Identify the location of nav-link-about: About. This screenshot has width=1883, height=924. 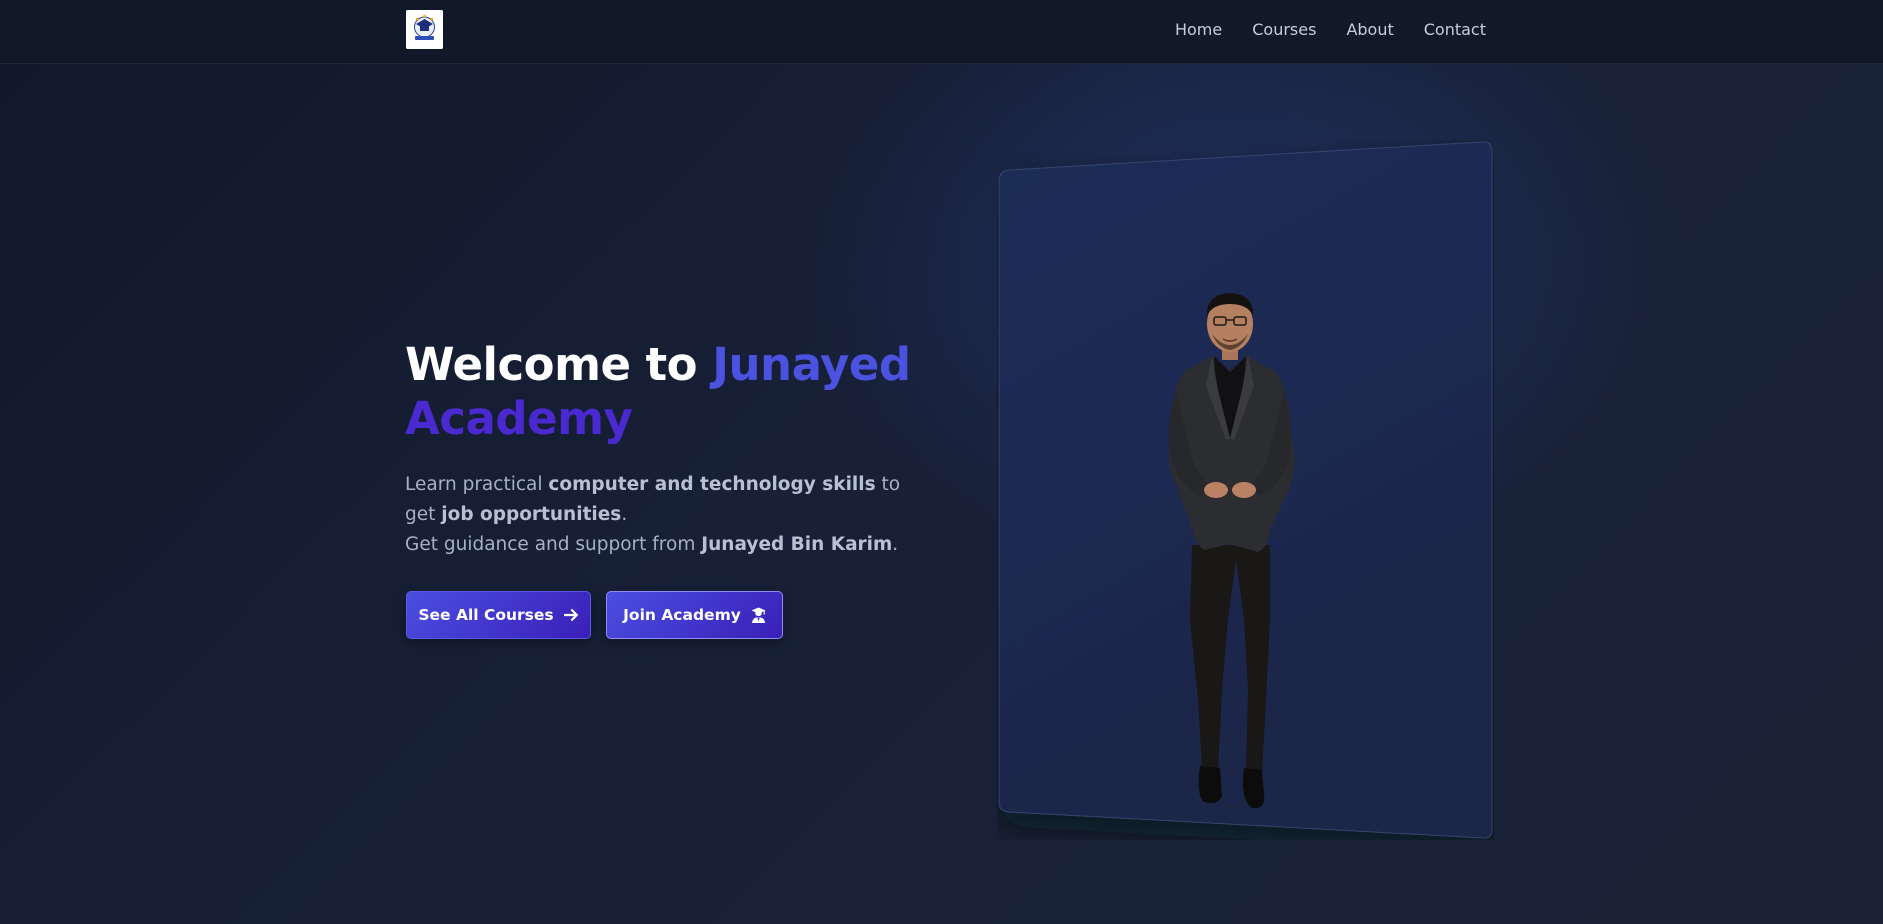
(1369, 29).